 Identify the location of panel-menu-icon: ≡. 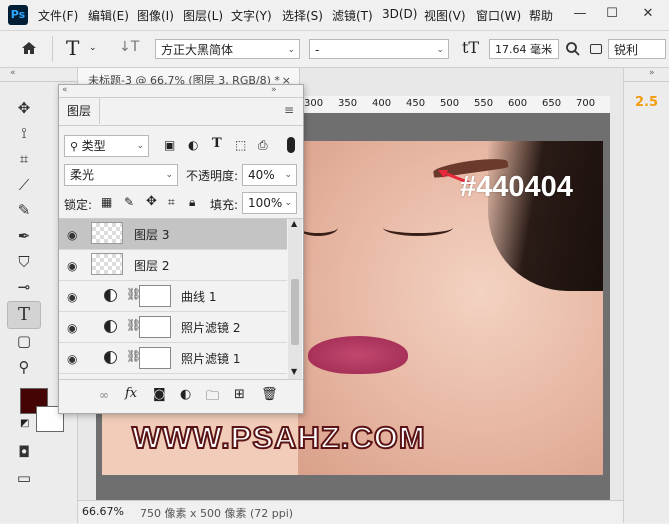
(289, 110).